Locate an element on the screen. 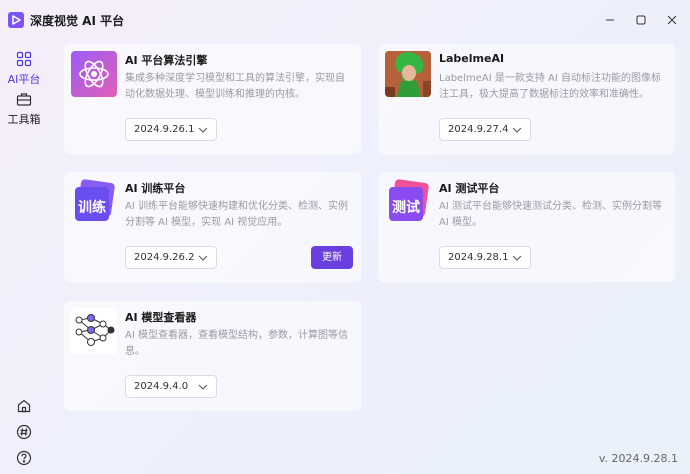 The image size is (690, 474). app-version: v. 2024.9.28.1 is located at coordinates (638, 458).